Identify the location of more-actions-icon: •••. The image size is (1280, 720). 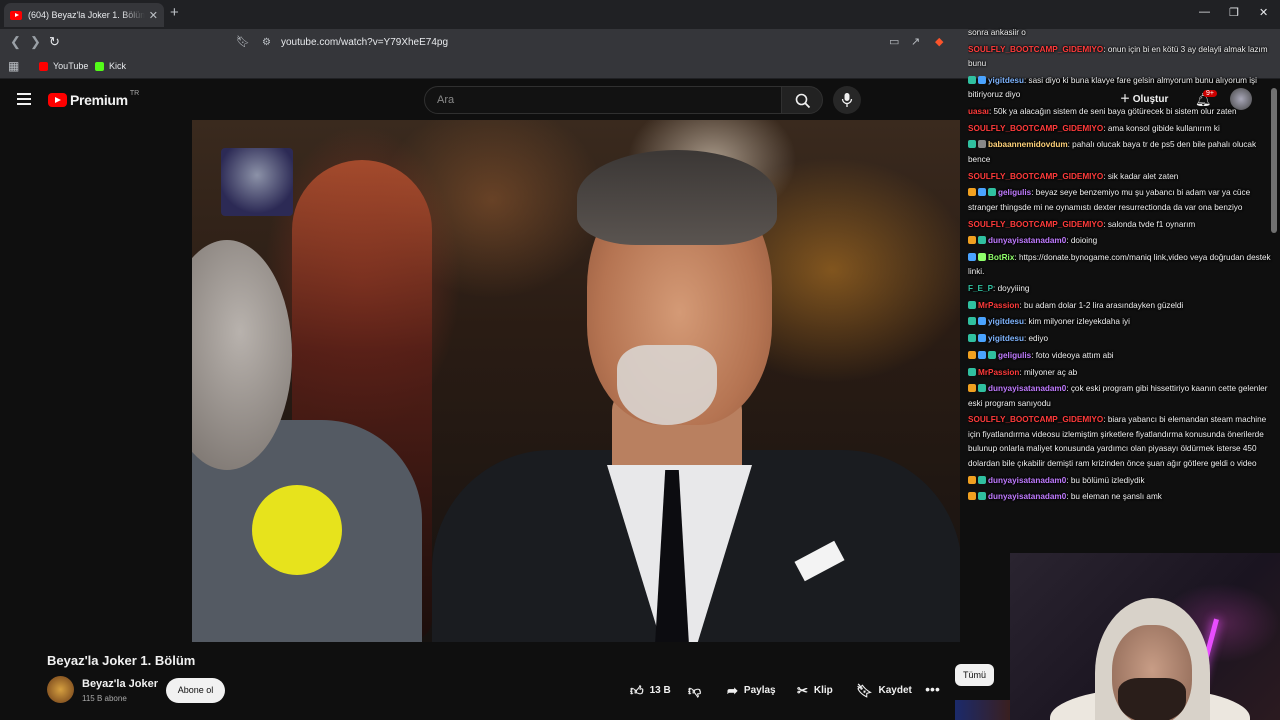
(932, 690).